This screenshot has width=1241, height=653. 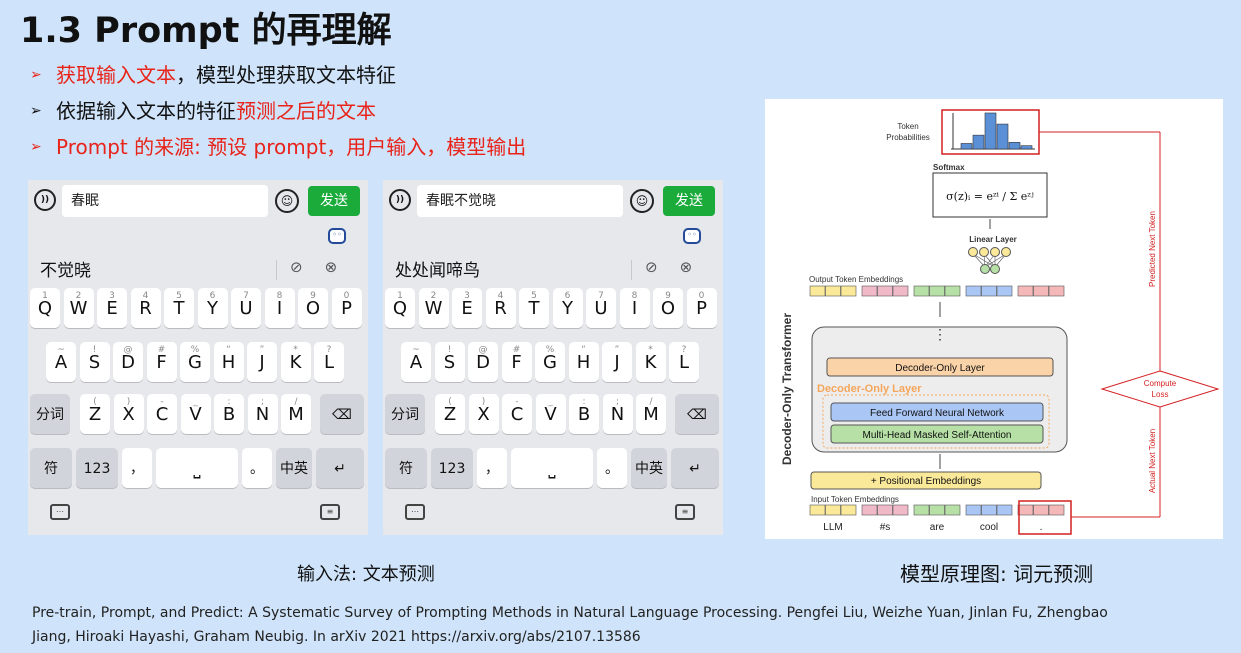 I want to click on key-sub-label: ;, so click(x=617, y=402).